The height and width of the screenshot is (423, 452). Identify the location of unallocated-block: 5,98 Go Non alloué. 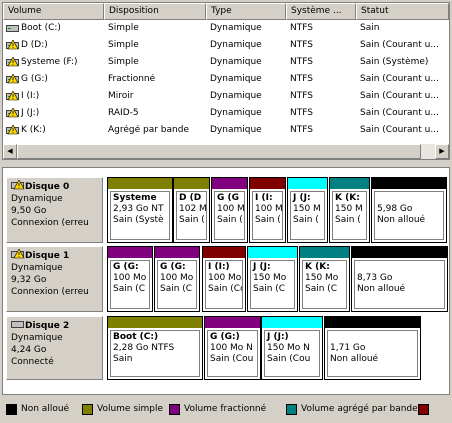
(409, 210).